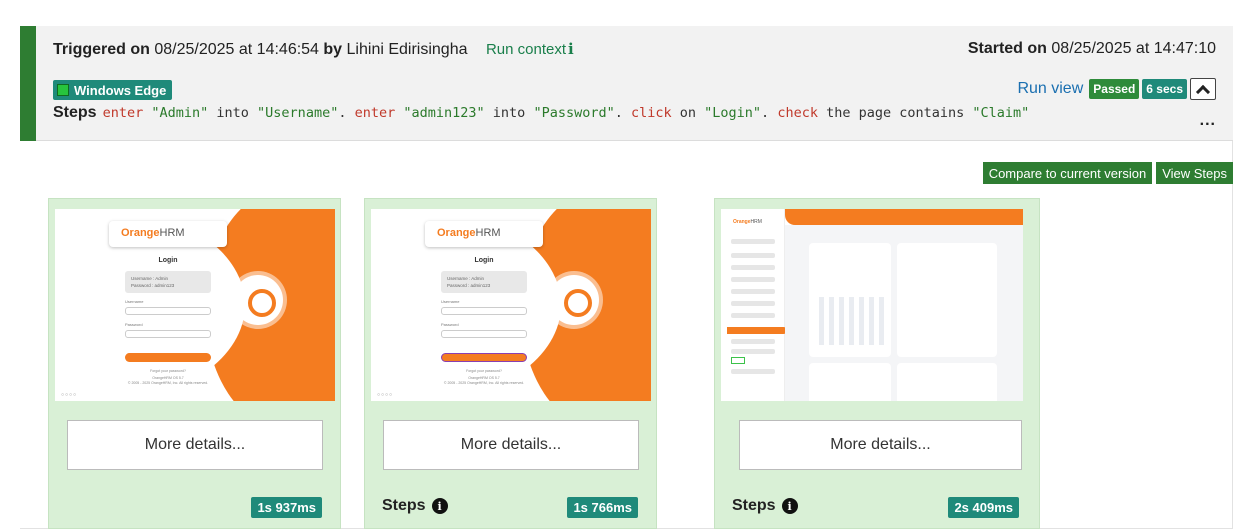 This screenshot has height=529, width=1253. Describe the element at coordinates (1001, 113) in the screenshot. I see `step-argument: "Claim"` at that location.